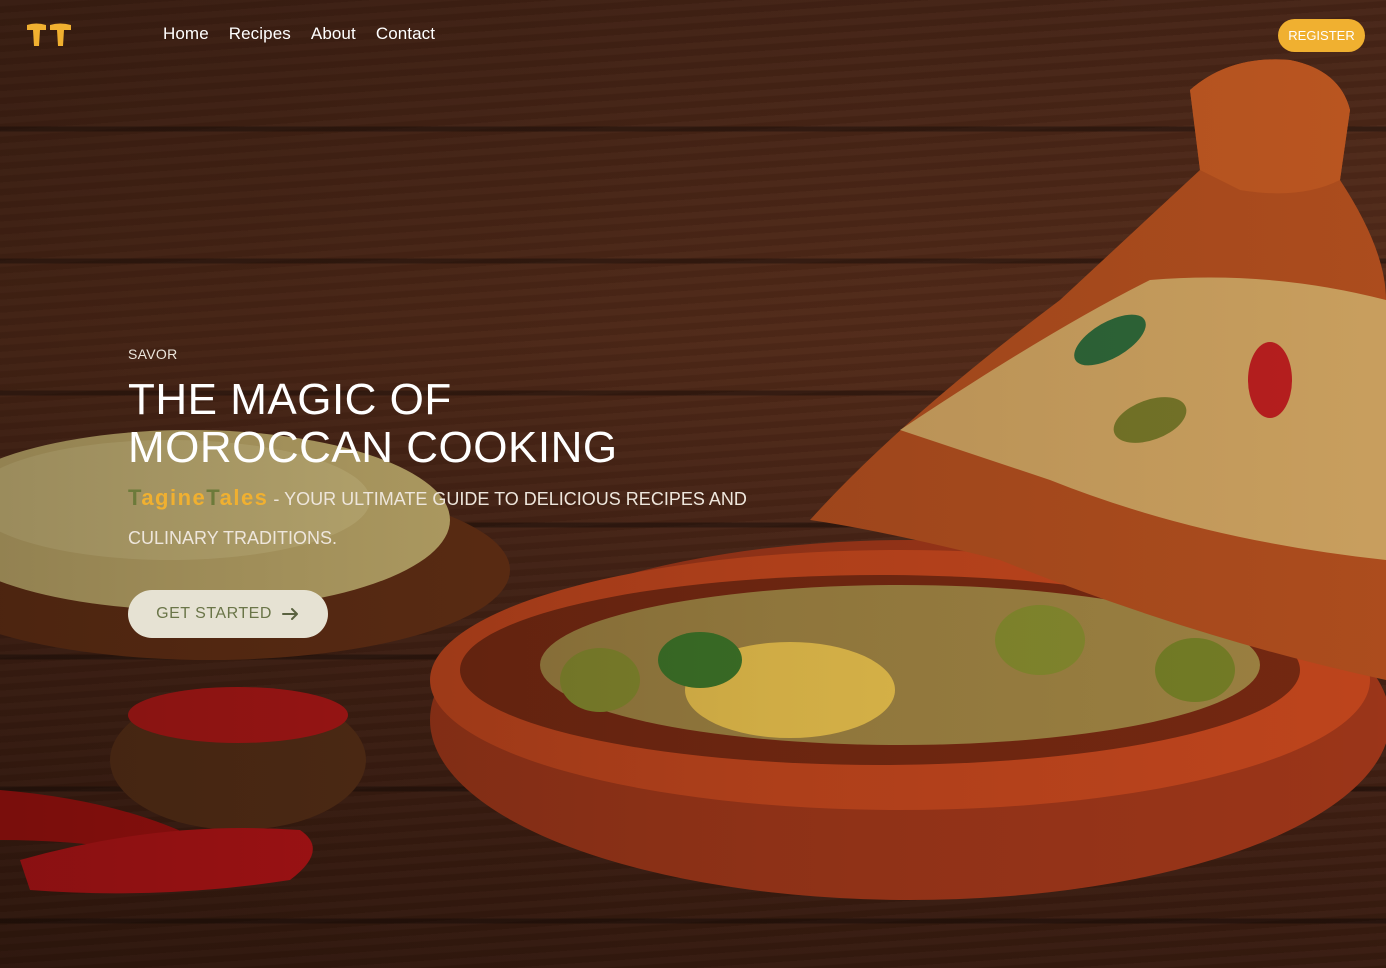 This screenshot has height=968, width=1386. Describe the element at coordinates (693, 35) in the screenshot. I see `site-header: Home Recipes About Contact REGISTER` at that location.